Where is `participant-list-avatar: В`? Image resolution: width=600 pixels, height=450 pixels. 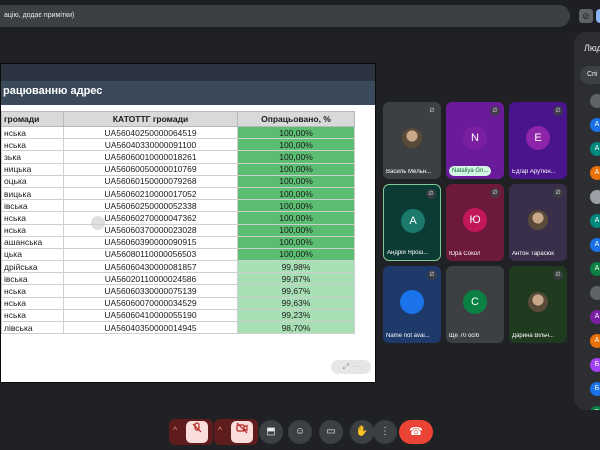 participant-list-avatar: В is located at coordinates (595, 408).